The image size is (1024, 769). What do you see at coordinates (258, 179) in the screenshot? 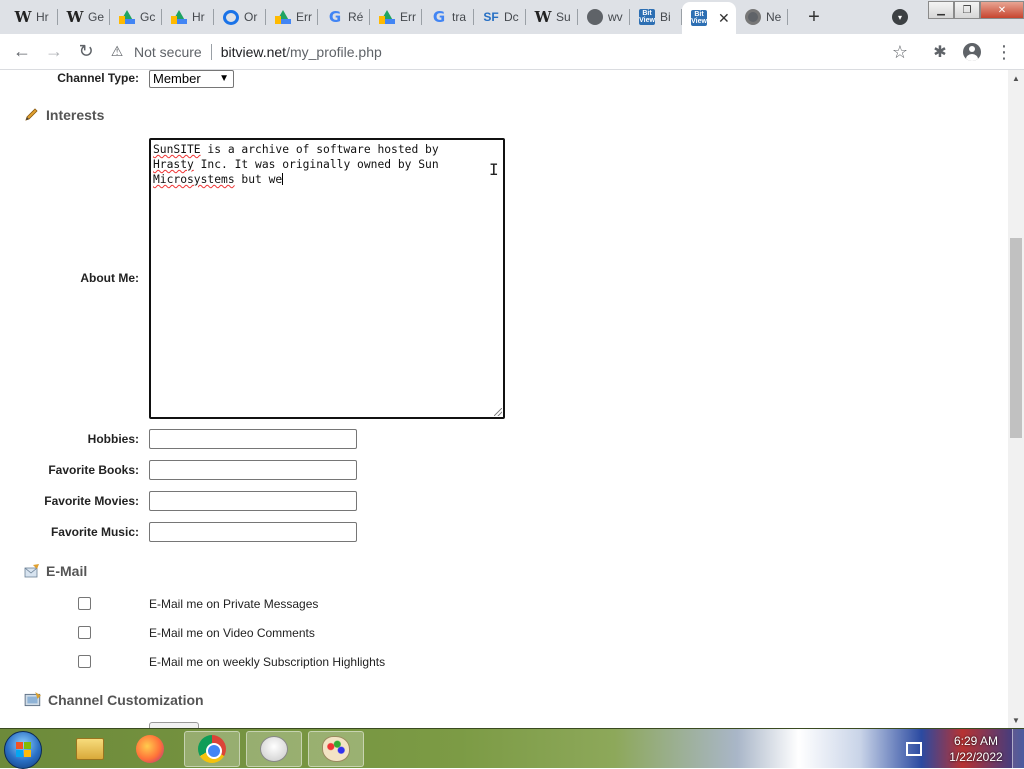
I see `about-me-text: but we` at bounding box center [258, 179].